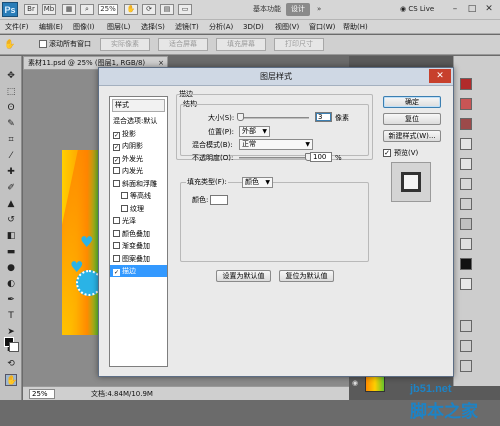 Image resolution: width=500 pixels, height=426 pixels. I want to click on bridge-icon: Br, so click(31, 9).